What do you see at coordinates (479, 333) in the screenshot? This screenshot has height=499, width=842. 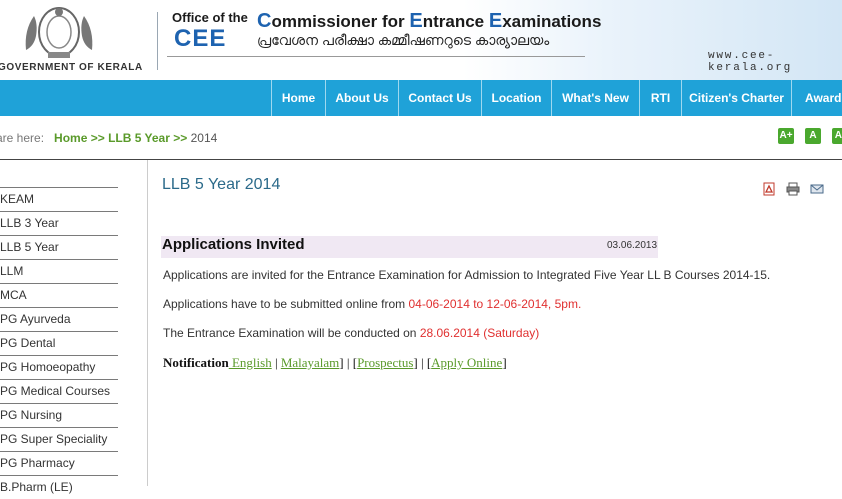 I see `exam-date: 28.06.2014 (Saturday)` at bounding box center [479, 333].